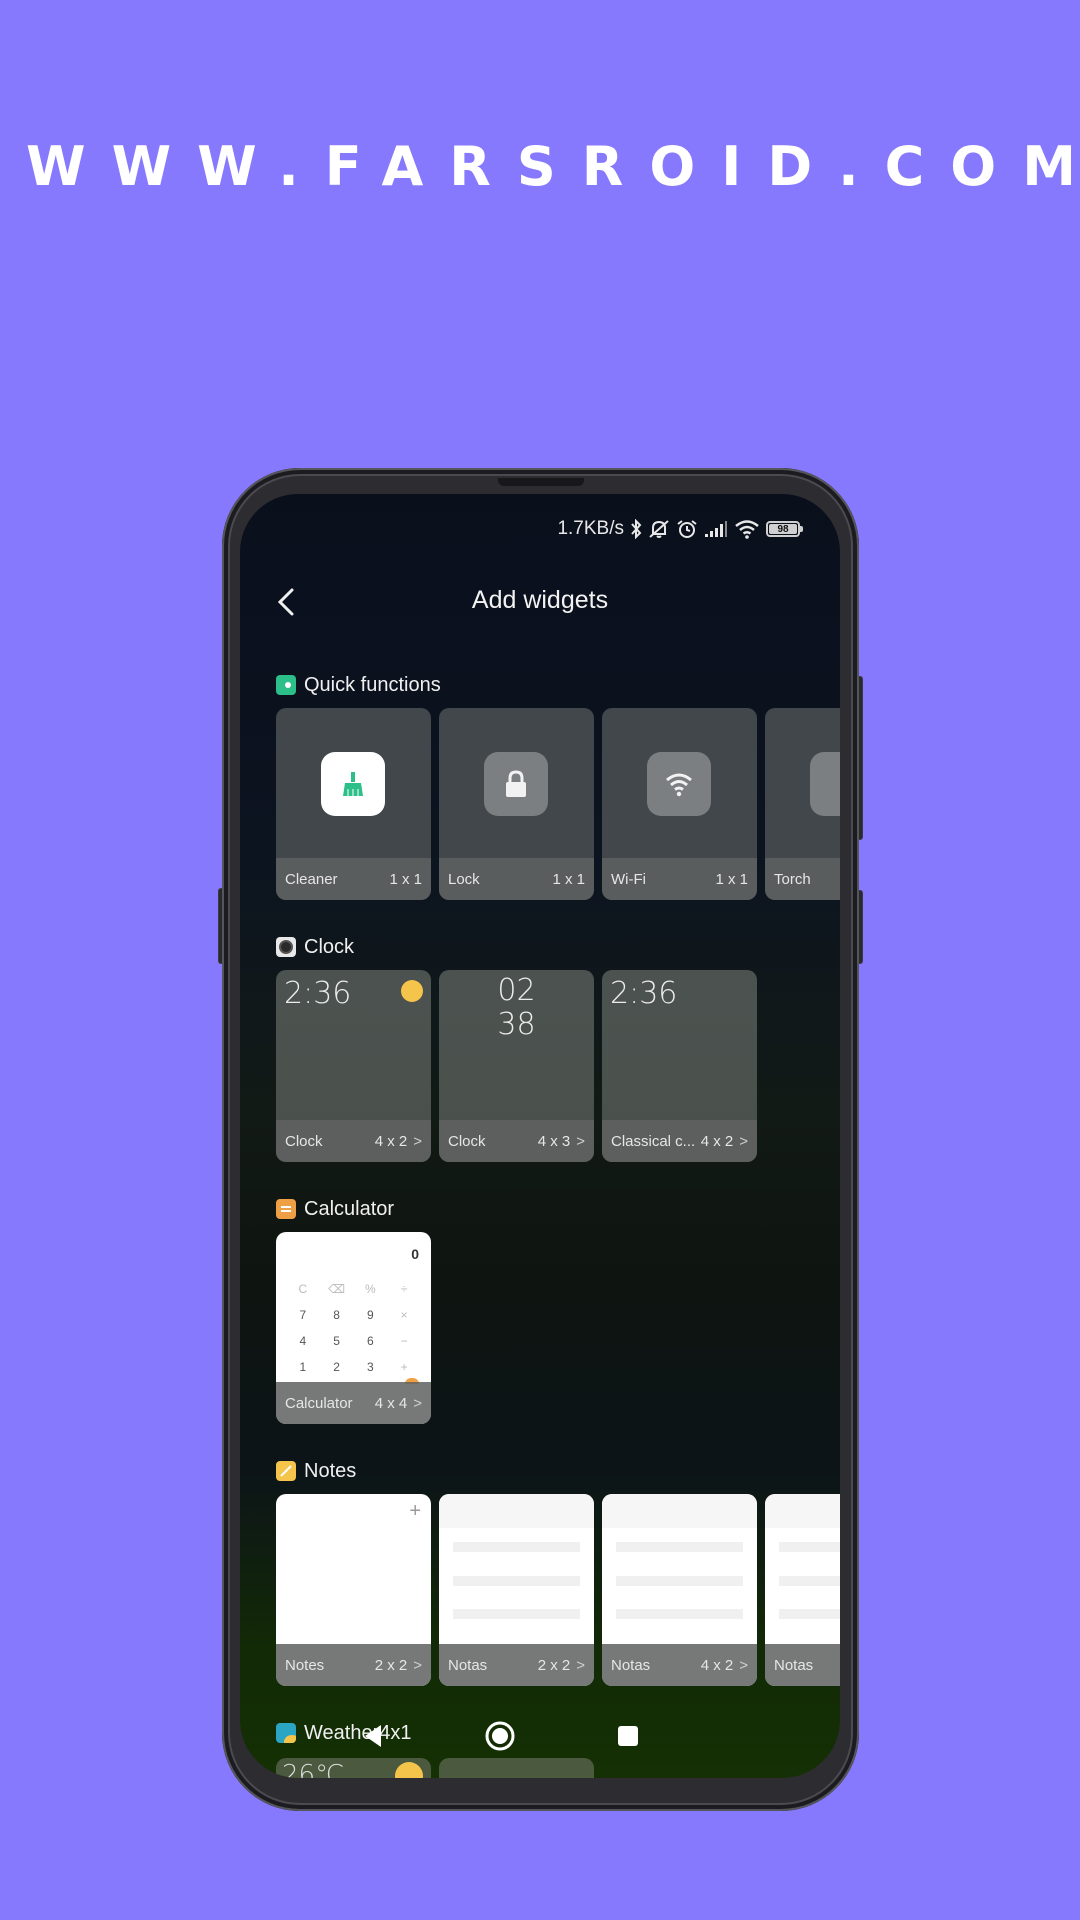 The height and width of the screenshot is (1920, 1080). Describe the element at coordinates (558, 1209) in the screenshot. I see `section-header: Calculator` at that location.